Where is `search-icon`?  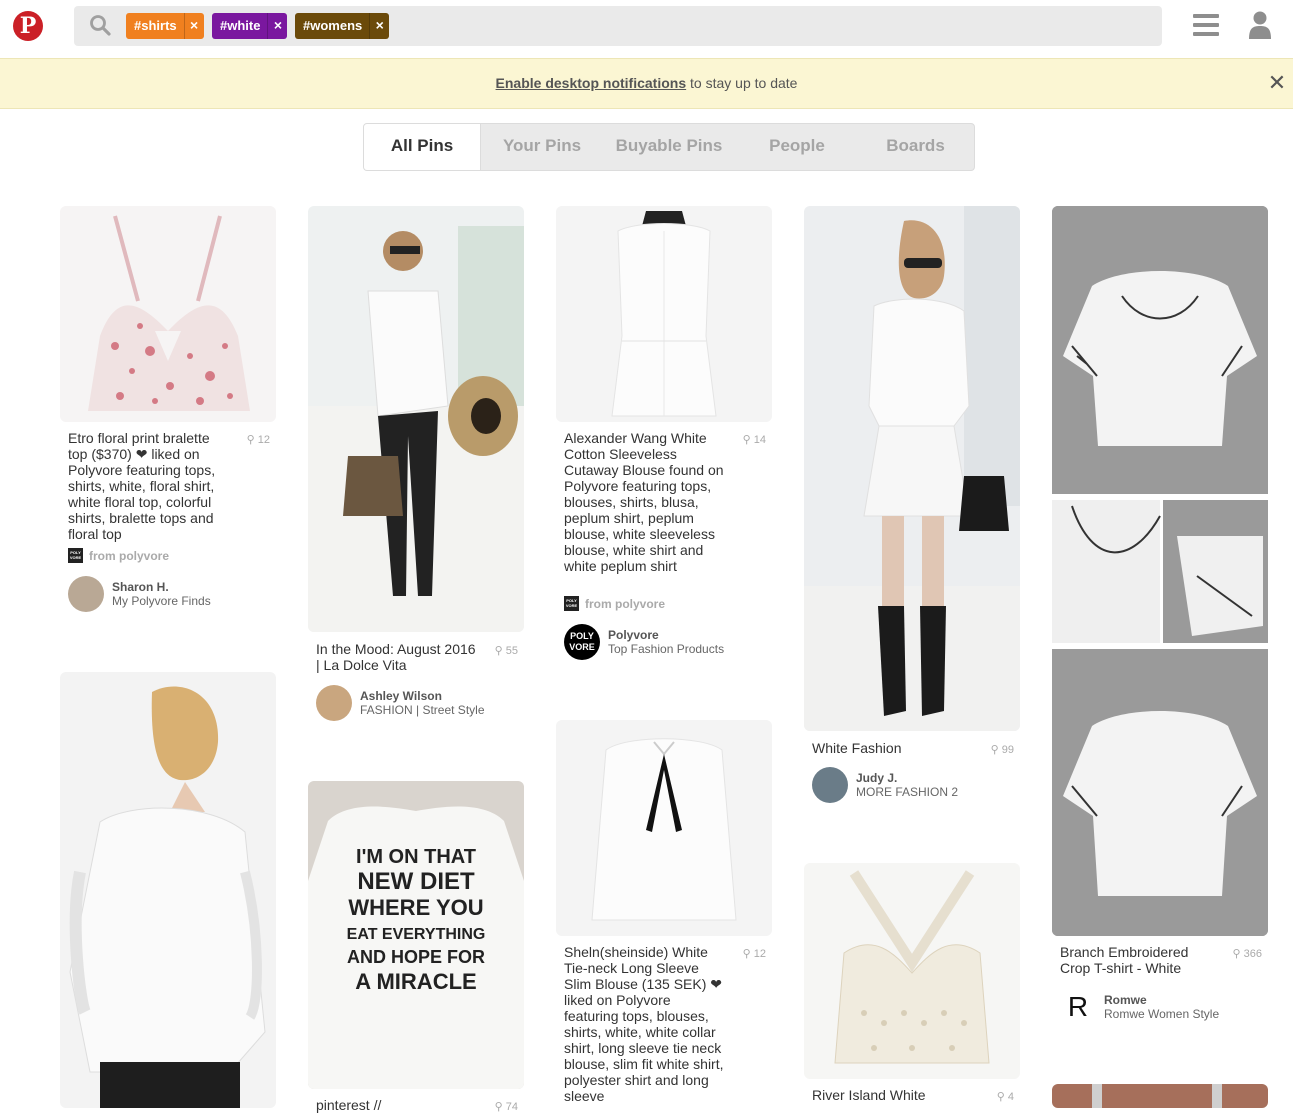
search-icon is located at coordinates (100, 25).